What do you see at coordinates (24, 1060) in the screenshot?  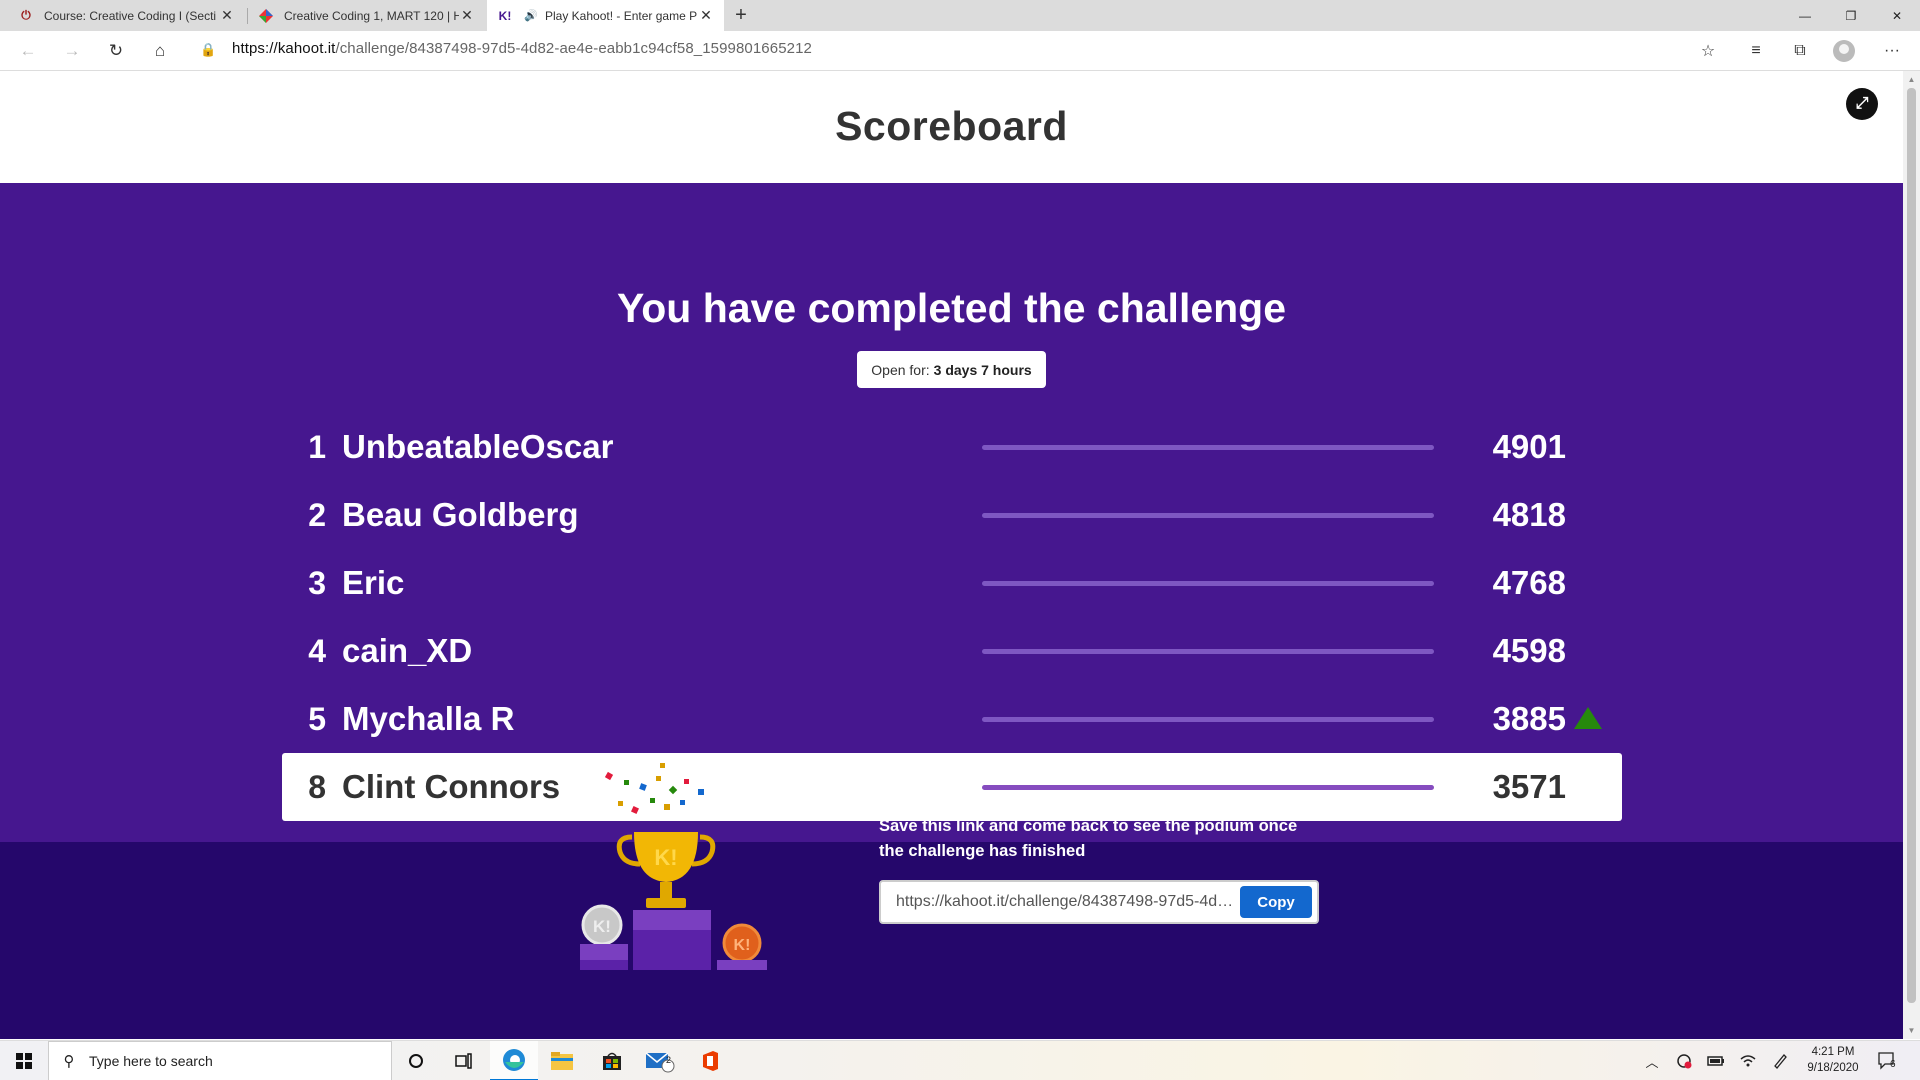 I see `windows-start-icon` at bounding box center [24, 1060].